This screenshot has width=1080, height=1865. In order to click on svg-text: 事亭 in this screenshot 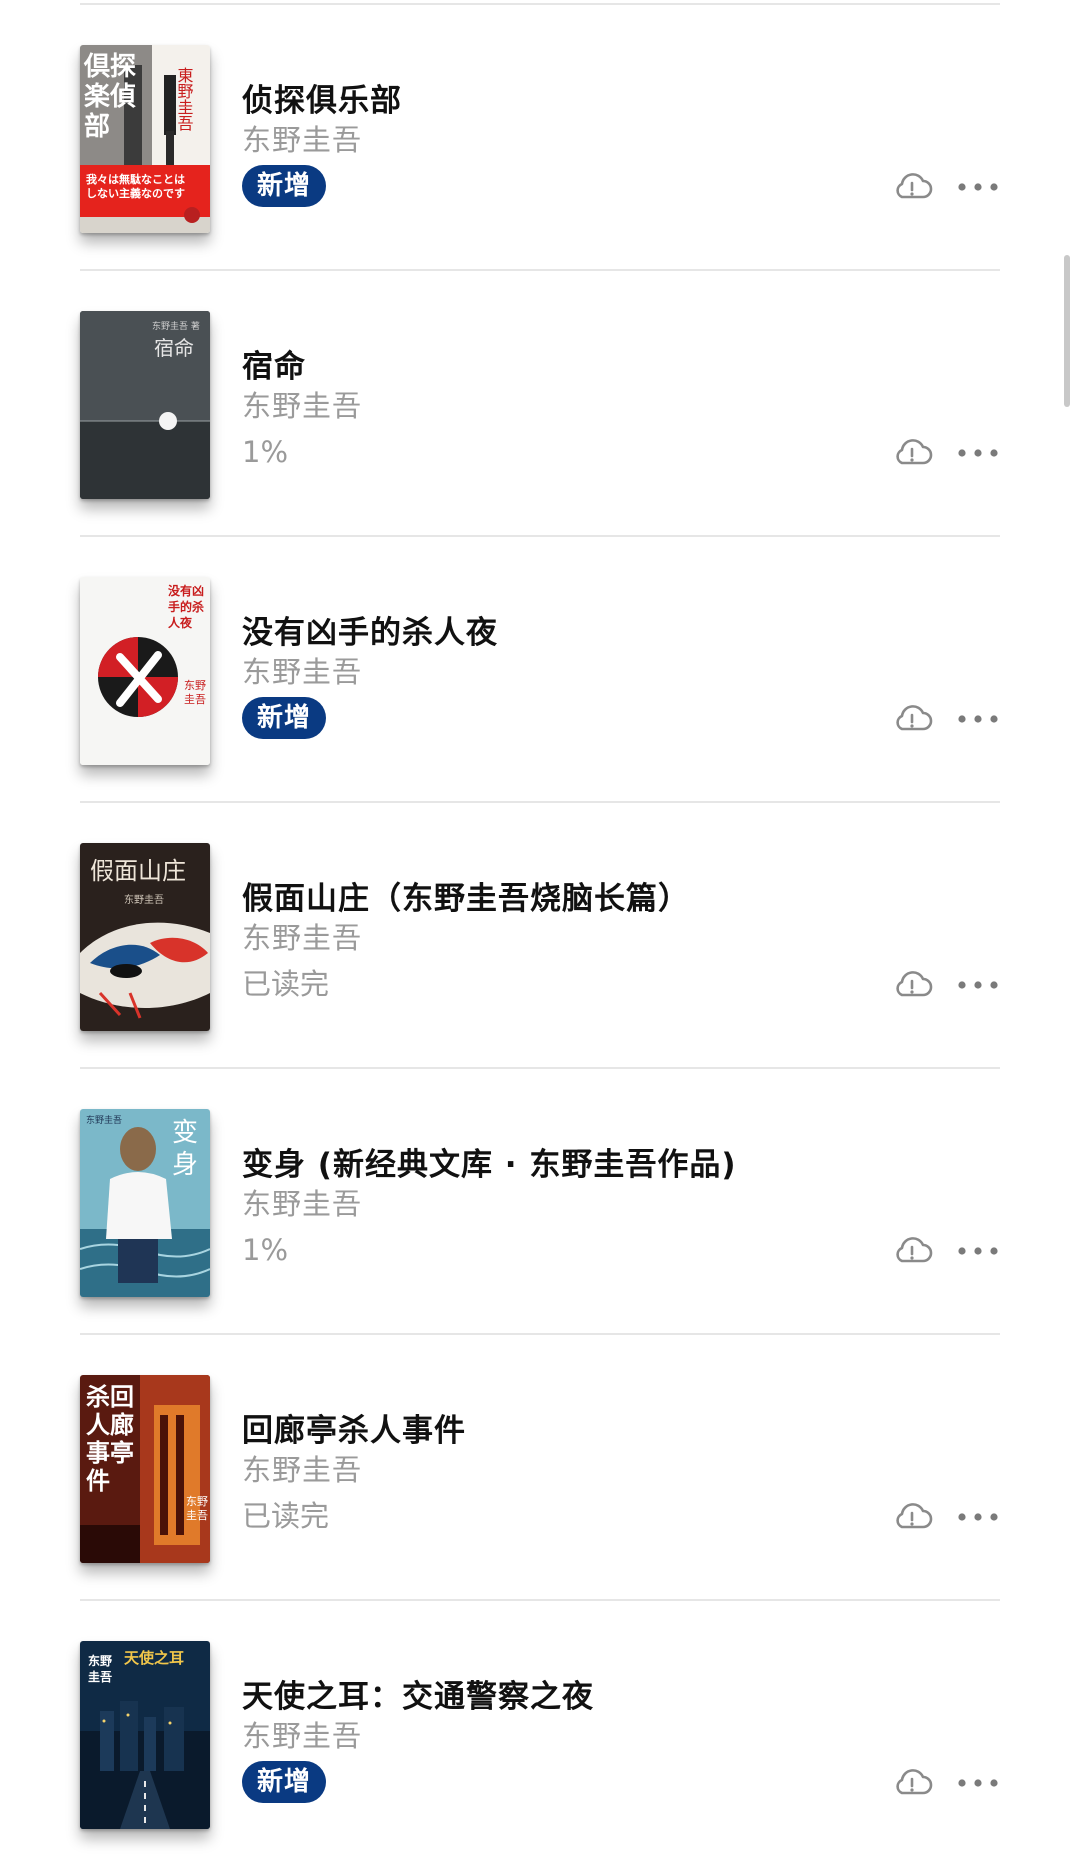, I will do `click(110, 1452)`.